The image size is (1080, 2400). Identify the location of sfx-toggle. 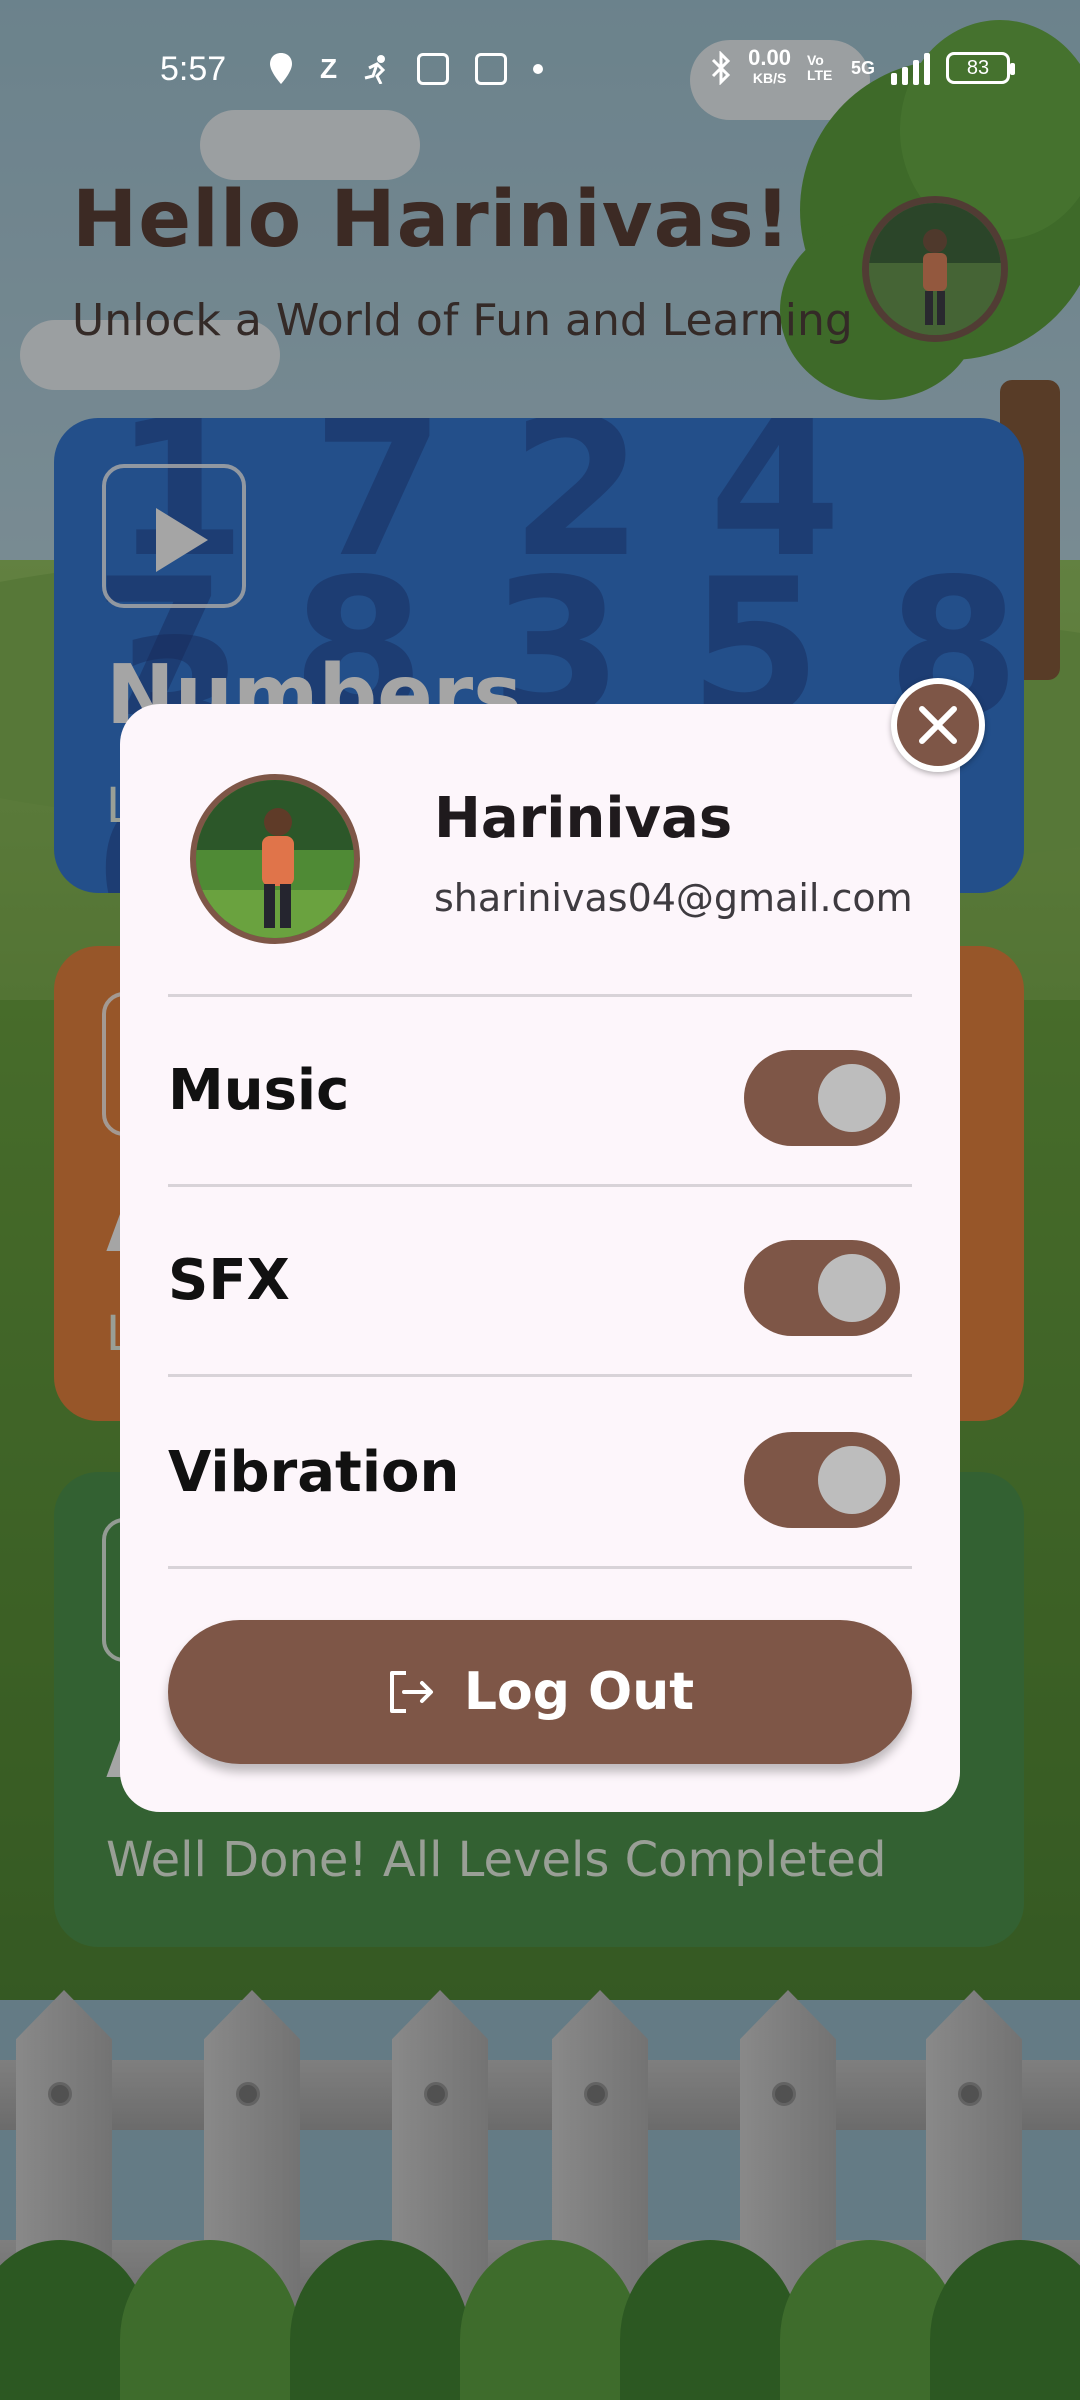
(822, 1288).